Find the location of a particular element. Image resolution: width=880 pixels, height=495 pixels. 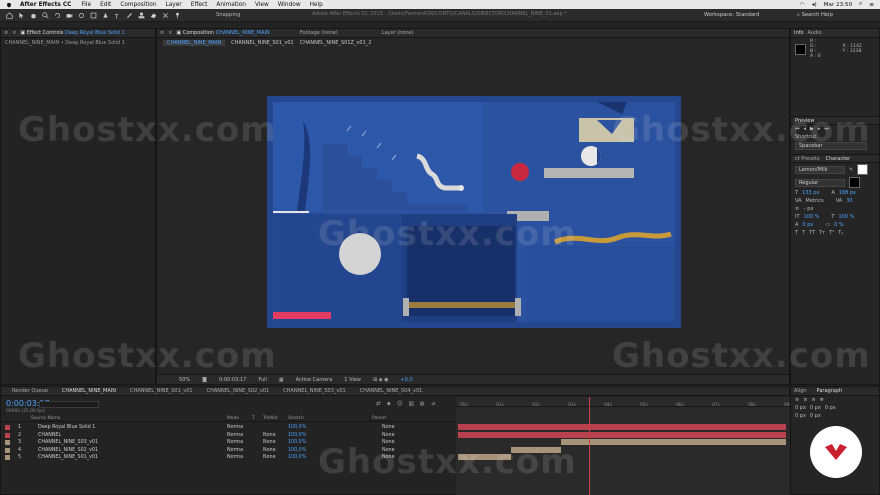

menu-effect: Effect is located at coordinates (199, 5).